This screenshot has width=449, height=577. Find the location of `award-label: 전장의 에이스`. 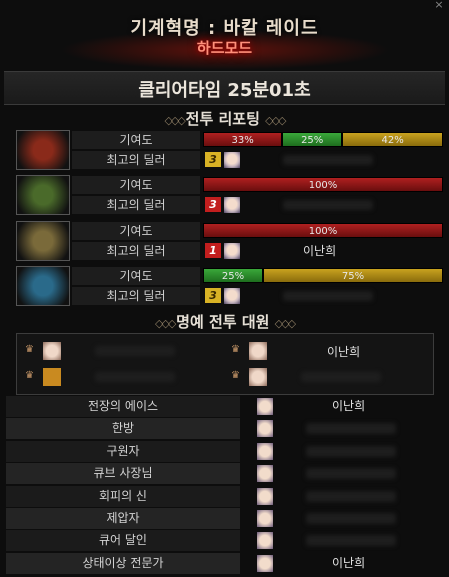

award-label: 전장의 에이스 is located at coordinates (123, 406).